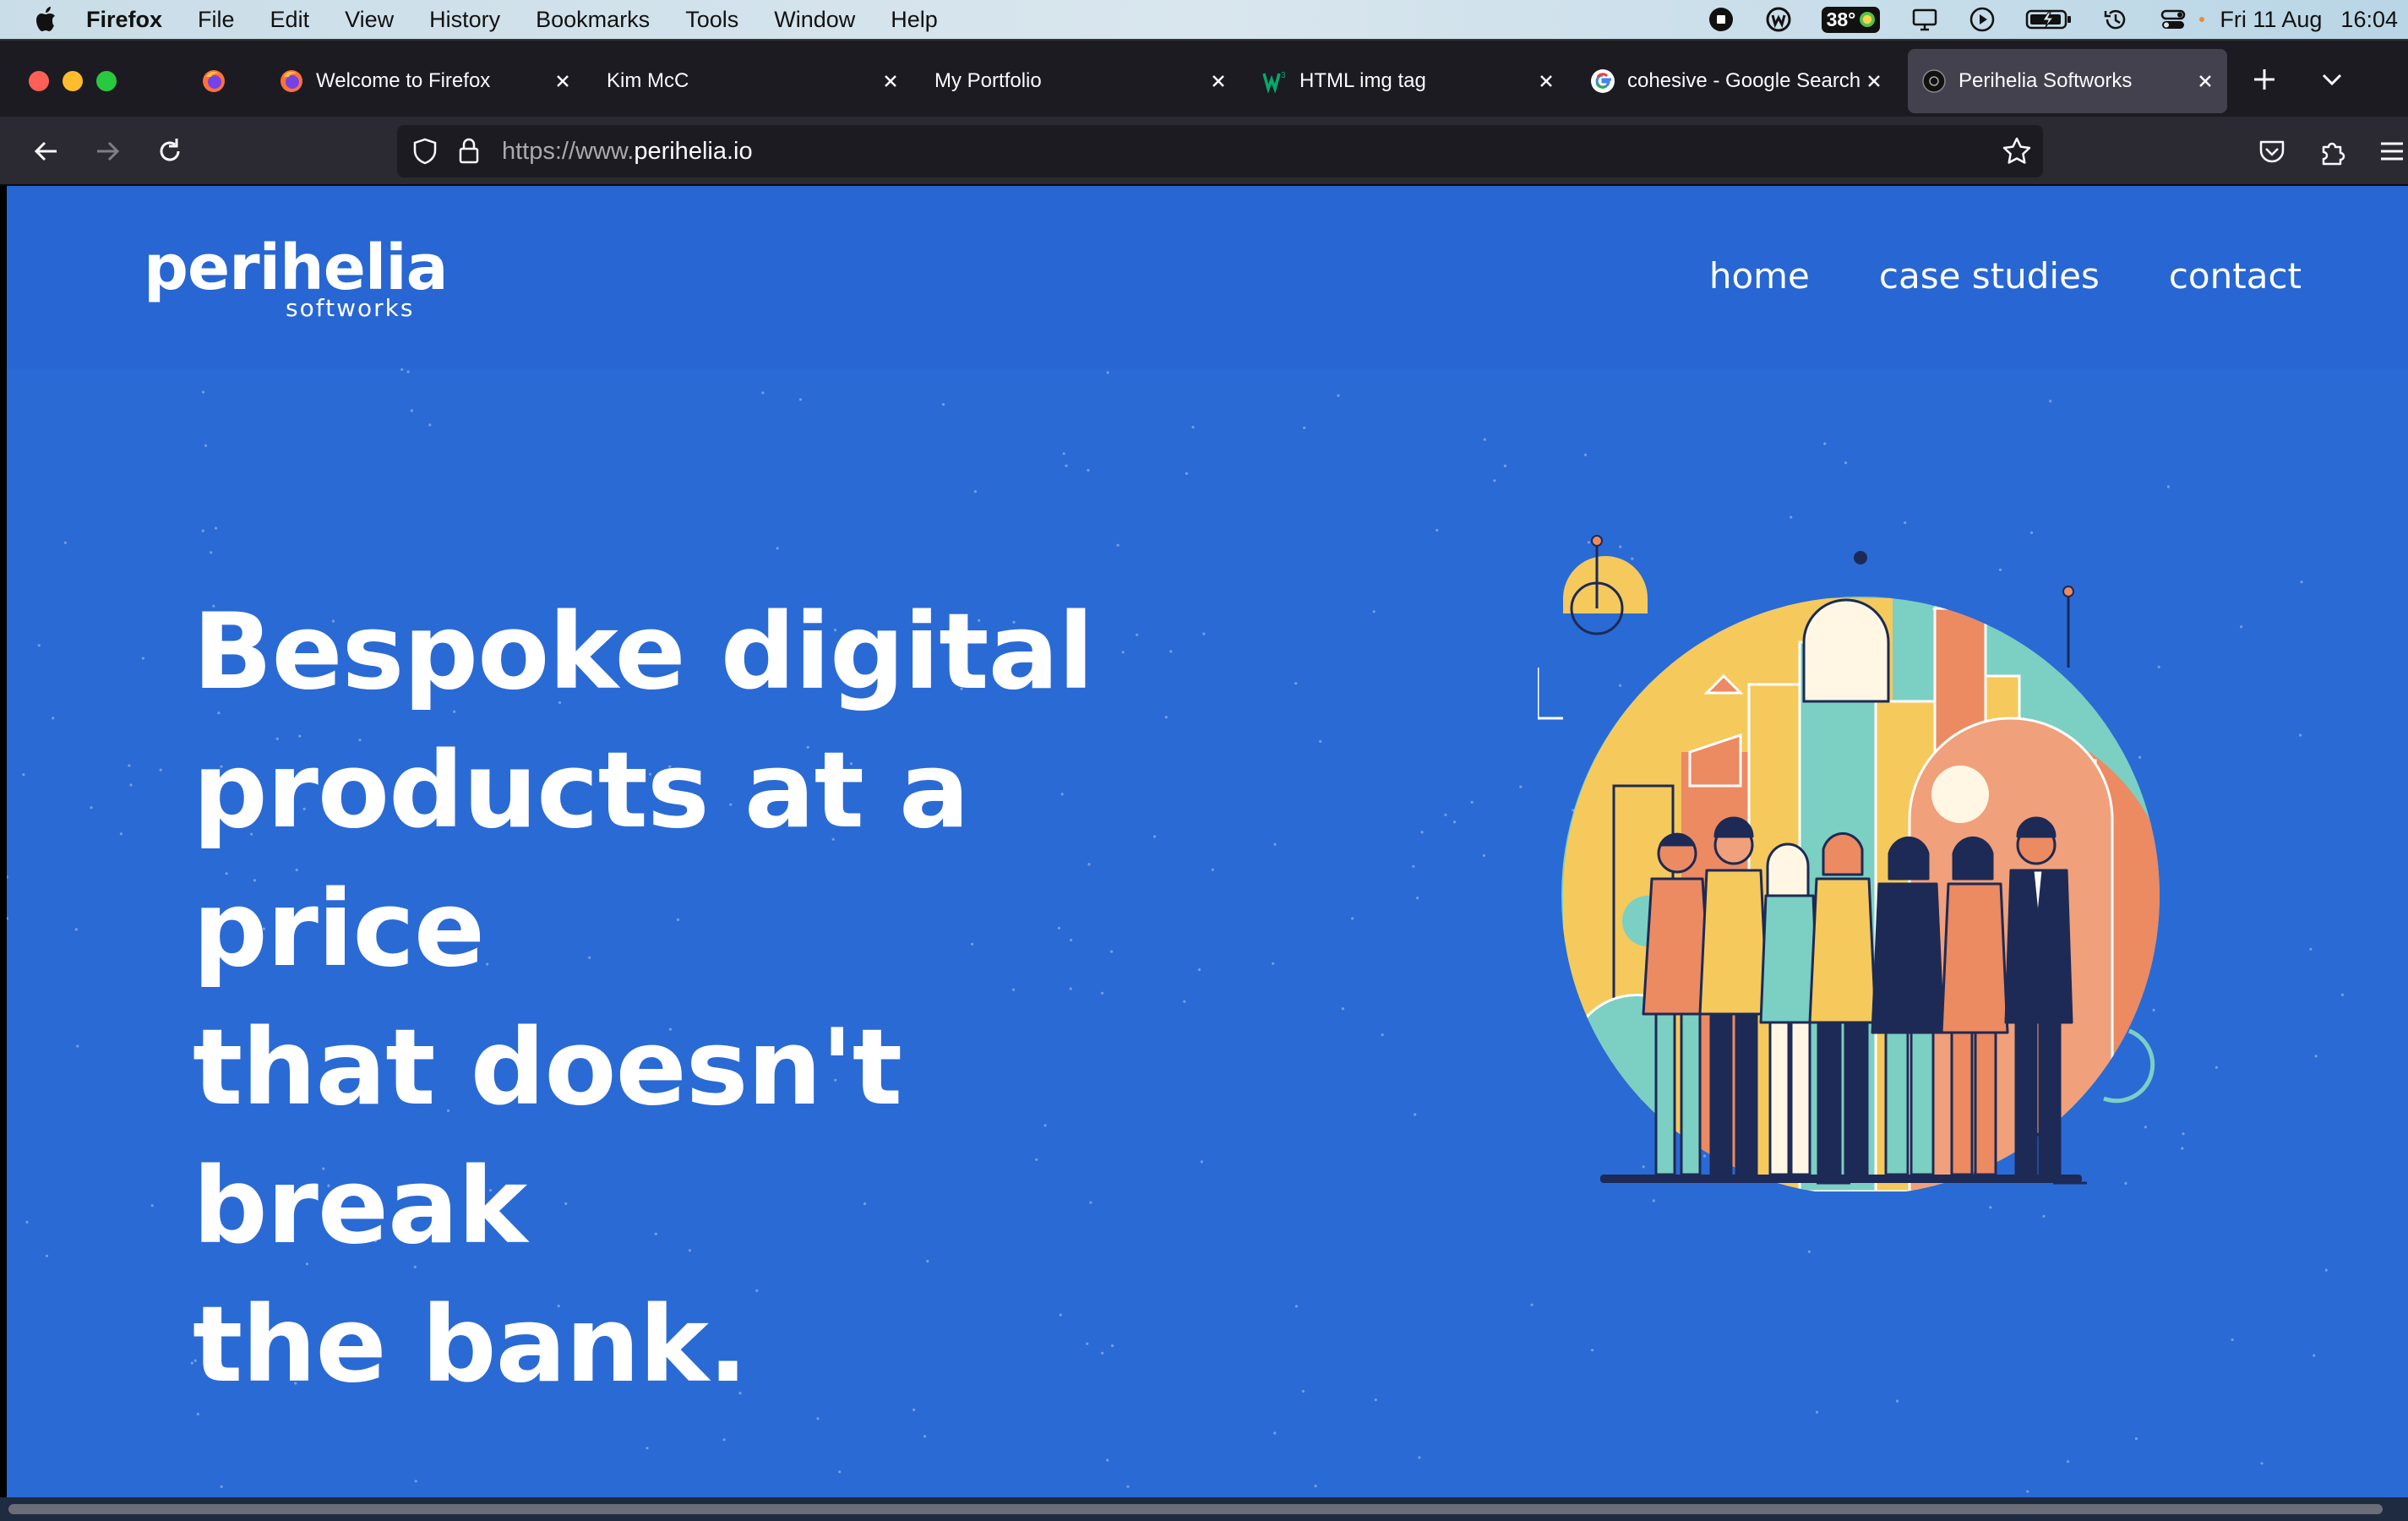 The width and height of the screenshot is (2408, 1521). What do you see at coordinates (2049, 19) in the screenshot?
I see `battery-icon` at bounding box center [2049, 19].